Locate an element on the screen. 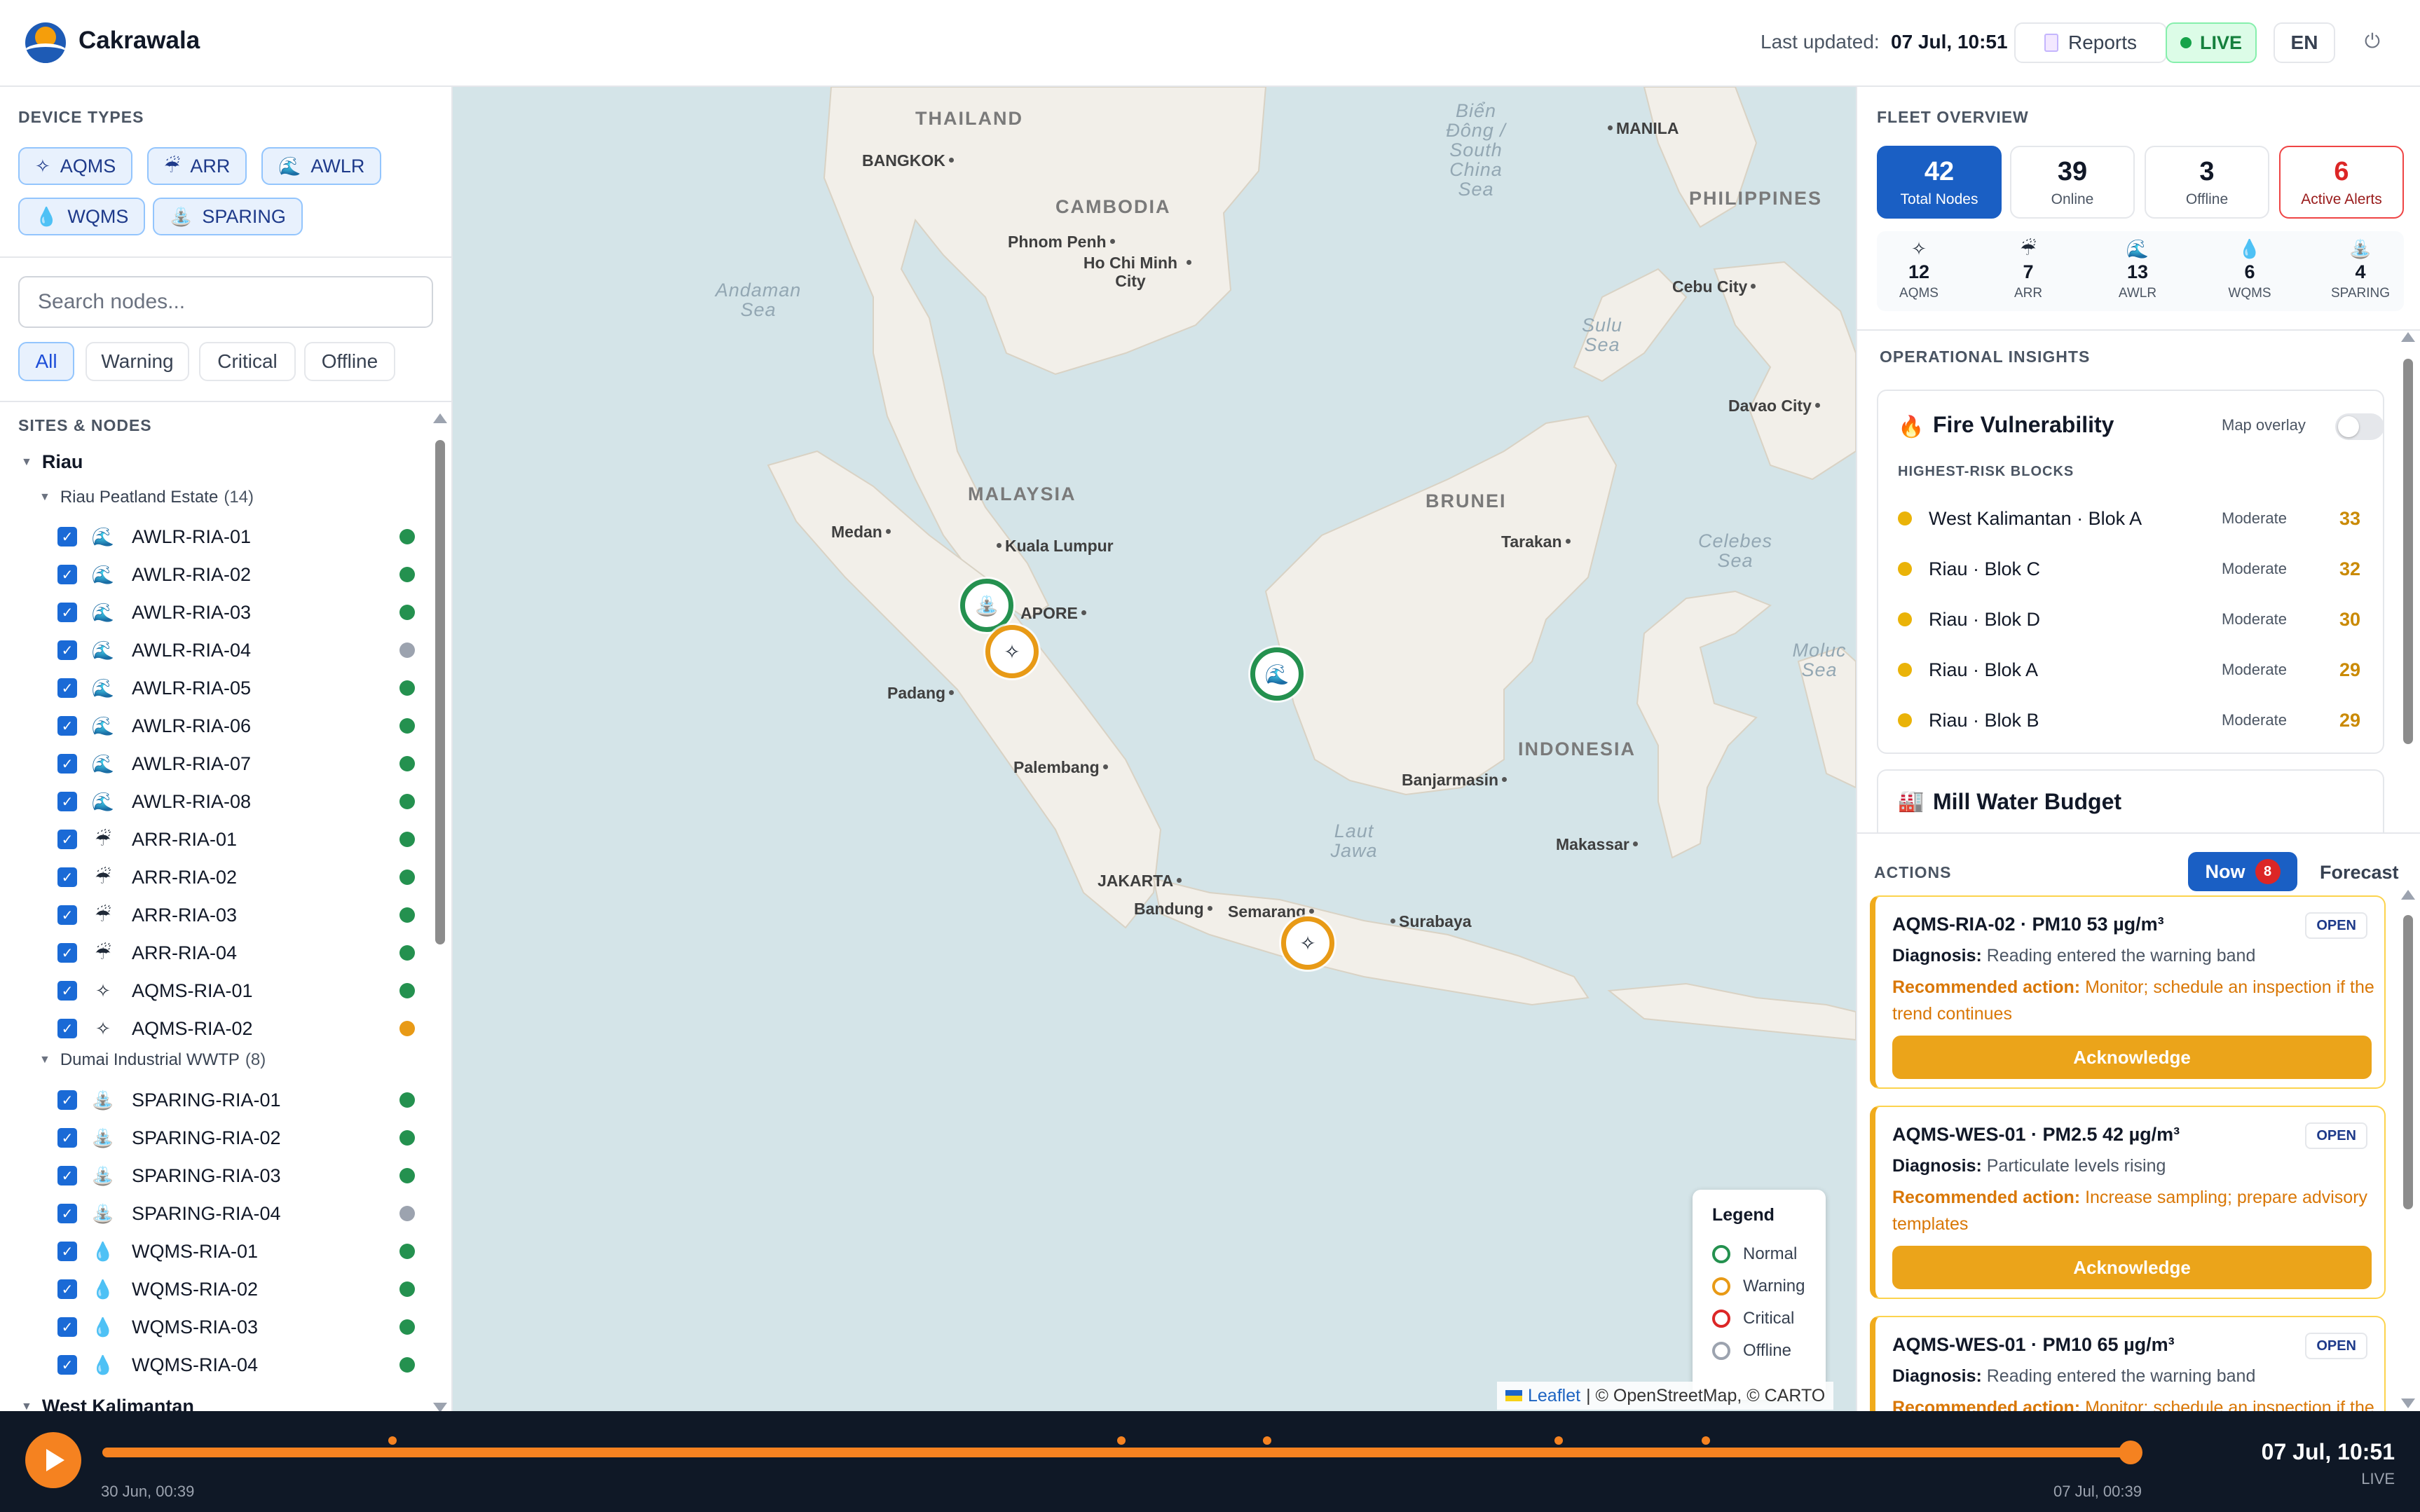 This screenshot has height=1512, width=2420. device-type-chip-aqms: ✧ AQMS is located at coordinates (75, 166).